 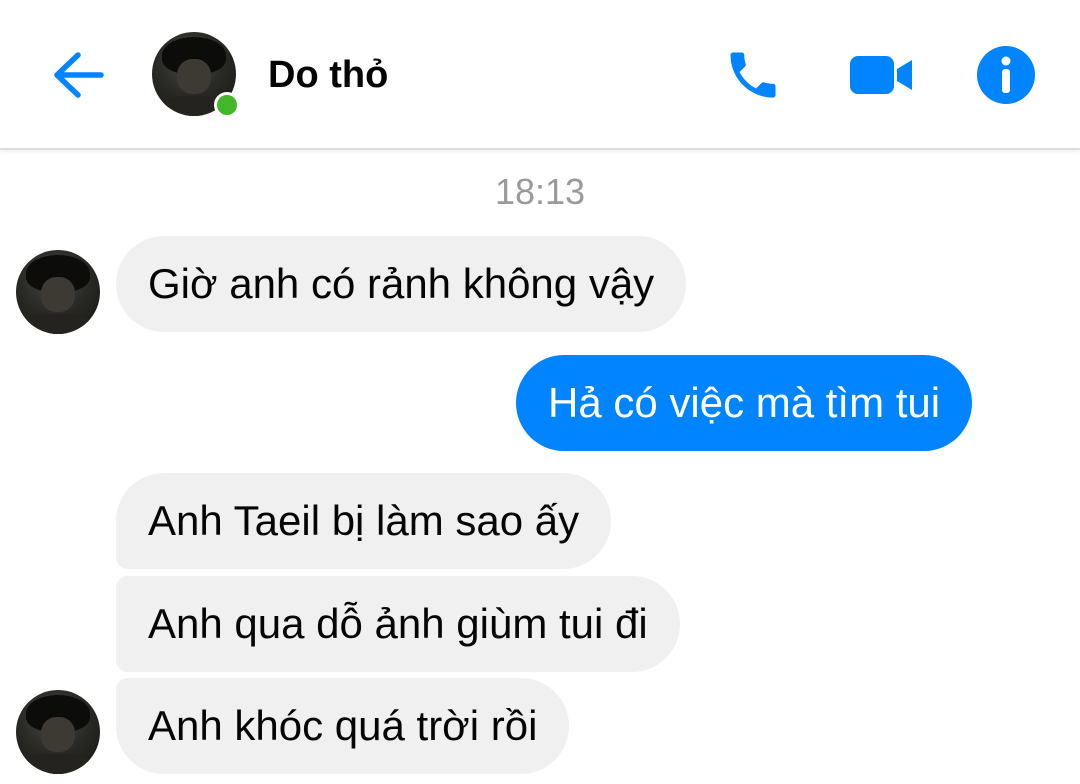 I want to click on video-call-button, so click(x=881, y=75).